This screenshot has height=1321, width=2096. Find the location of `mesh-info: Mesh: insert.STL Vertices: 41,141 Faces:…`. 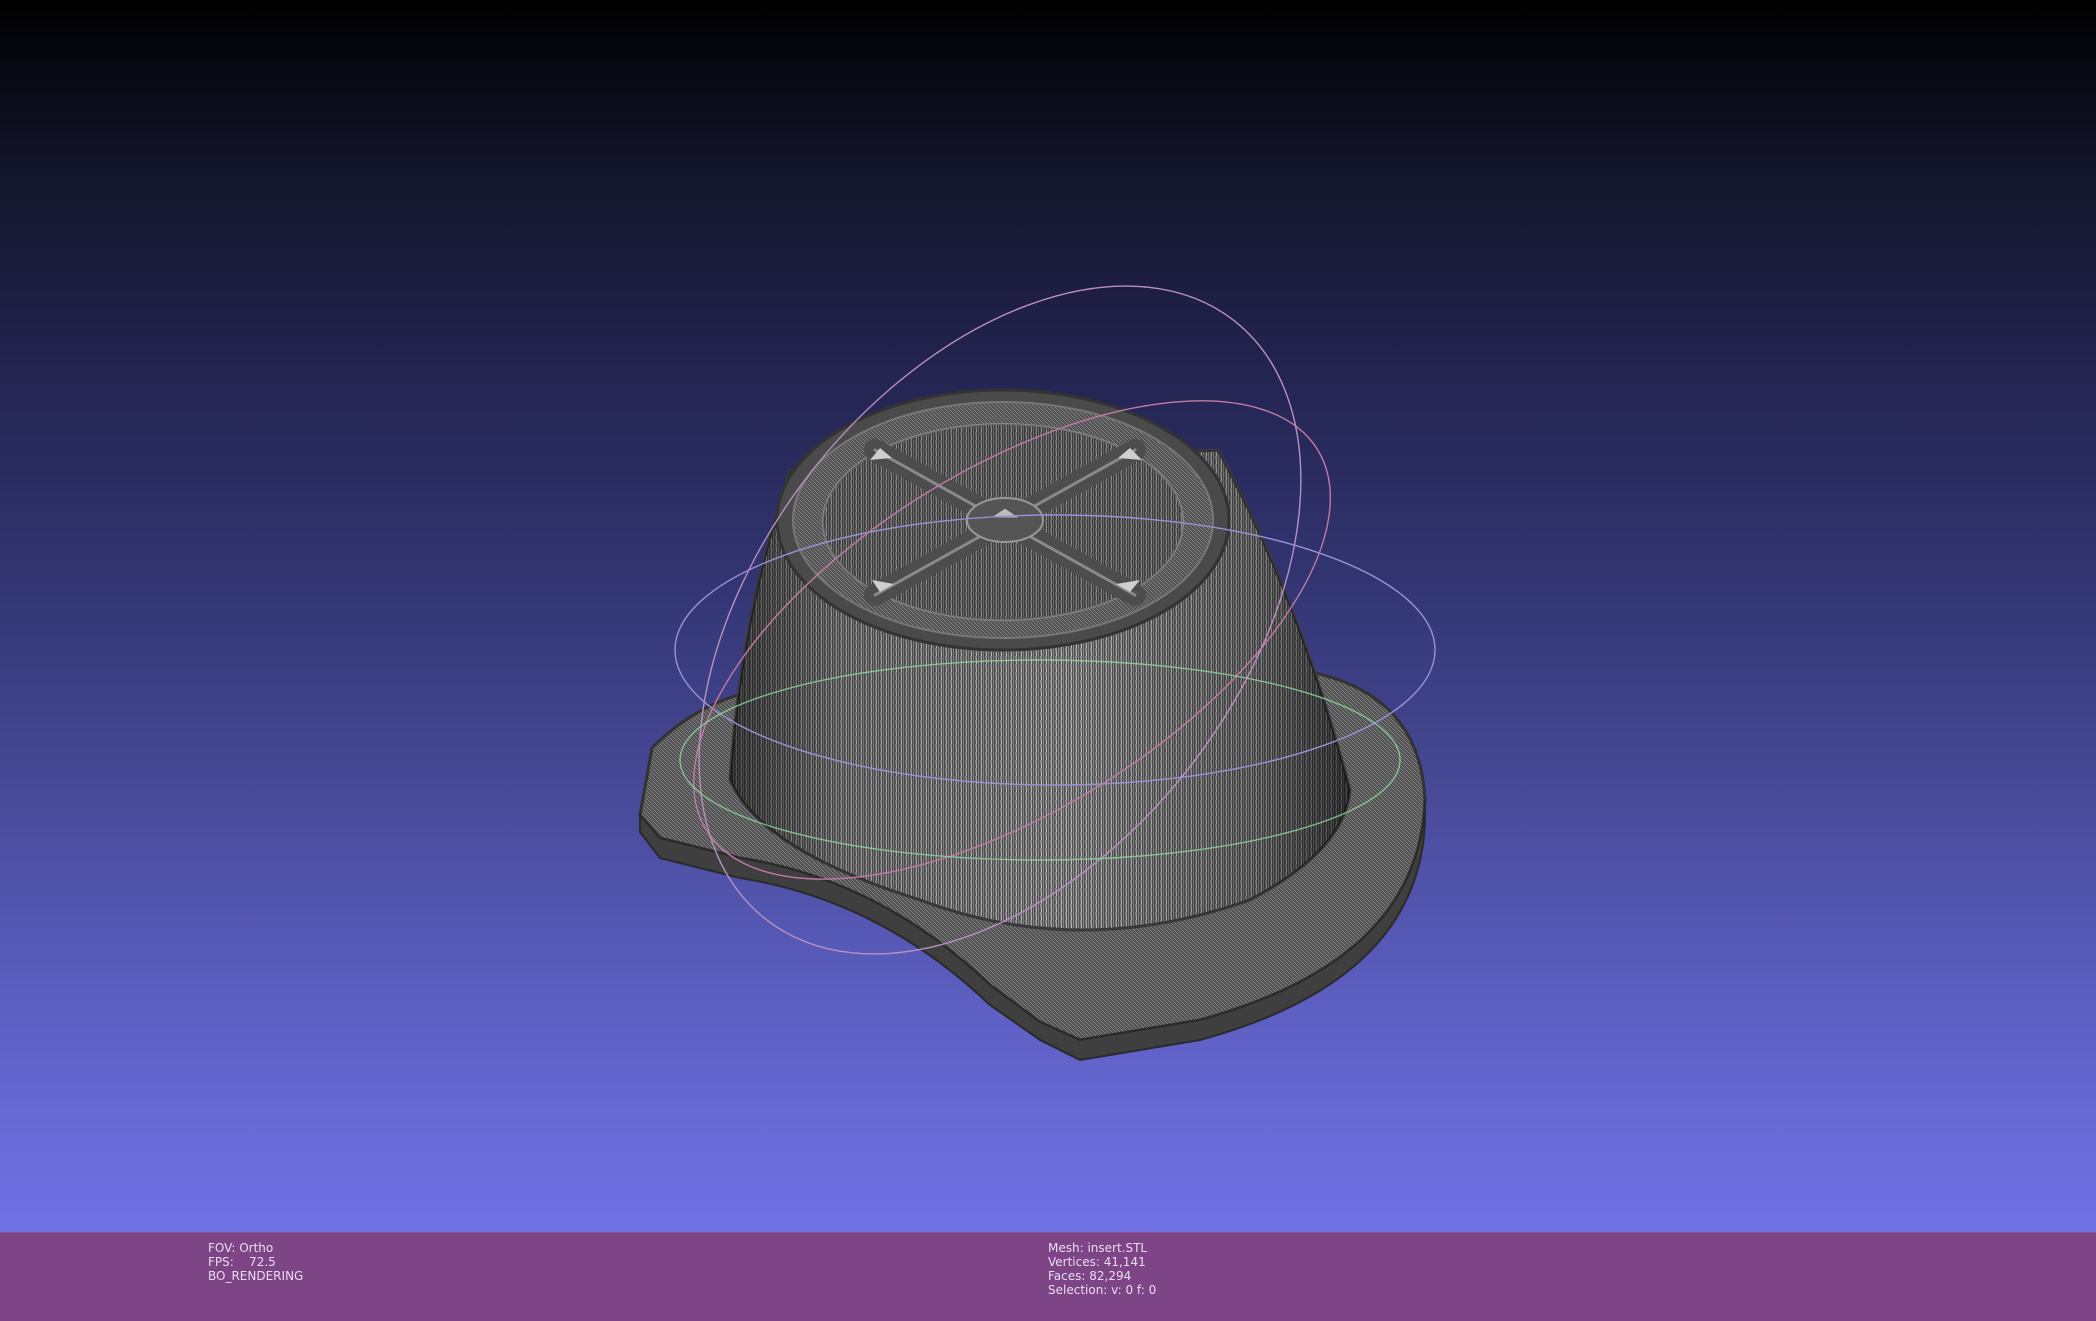

mesh-info: Mesh: insert.STL Vertices: 41,141 Faces:… is located at coordinates (1102, 1269).